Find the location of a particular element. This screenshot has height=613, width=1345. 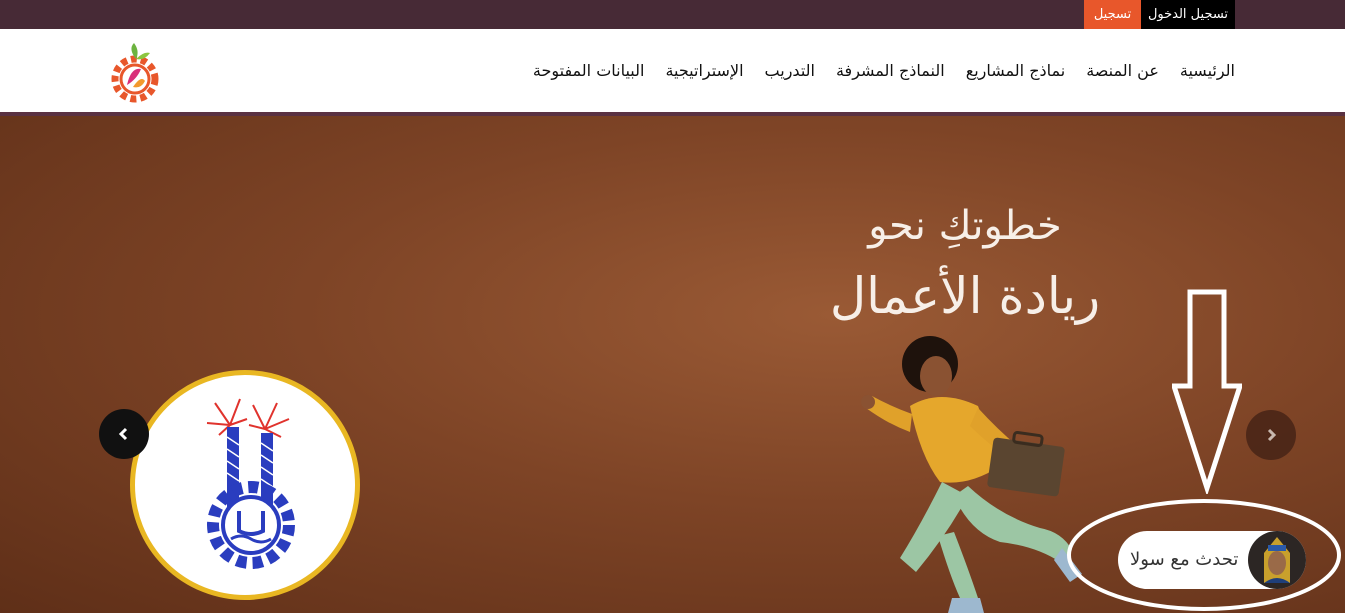

top-bar: تسجيل الدخول تسجيل is located at coordinates (672, 14).